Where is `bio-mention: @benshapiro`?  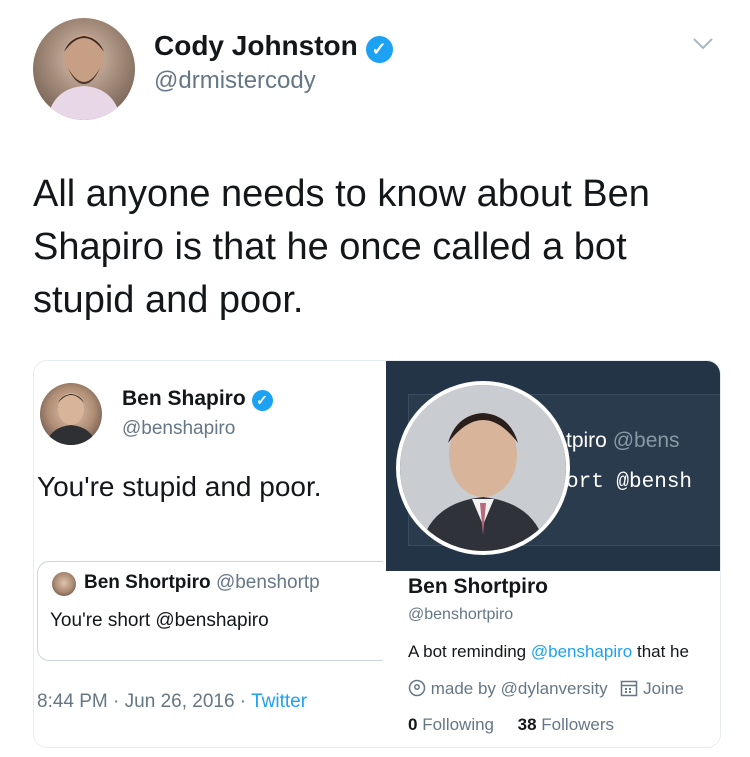 bio-mention: @benshapiro is located at coordinates (581, 651).